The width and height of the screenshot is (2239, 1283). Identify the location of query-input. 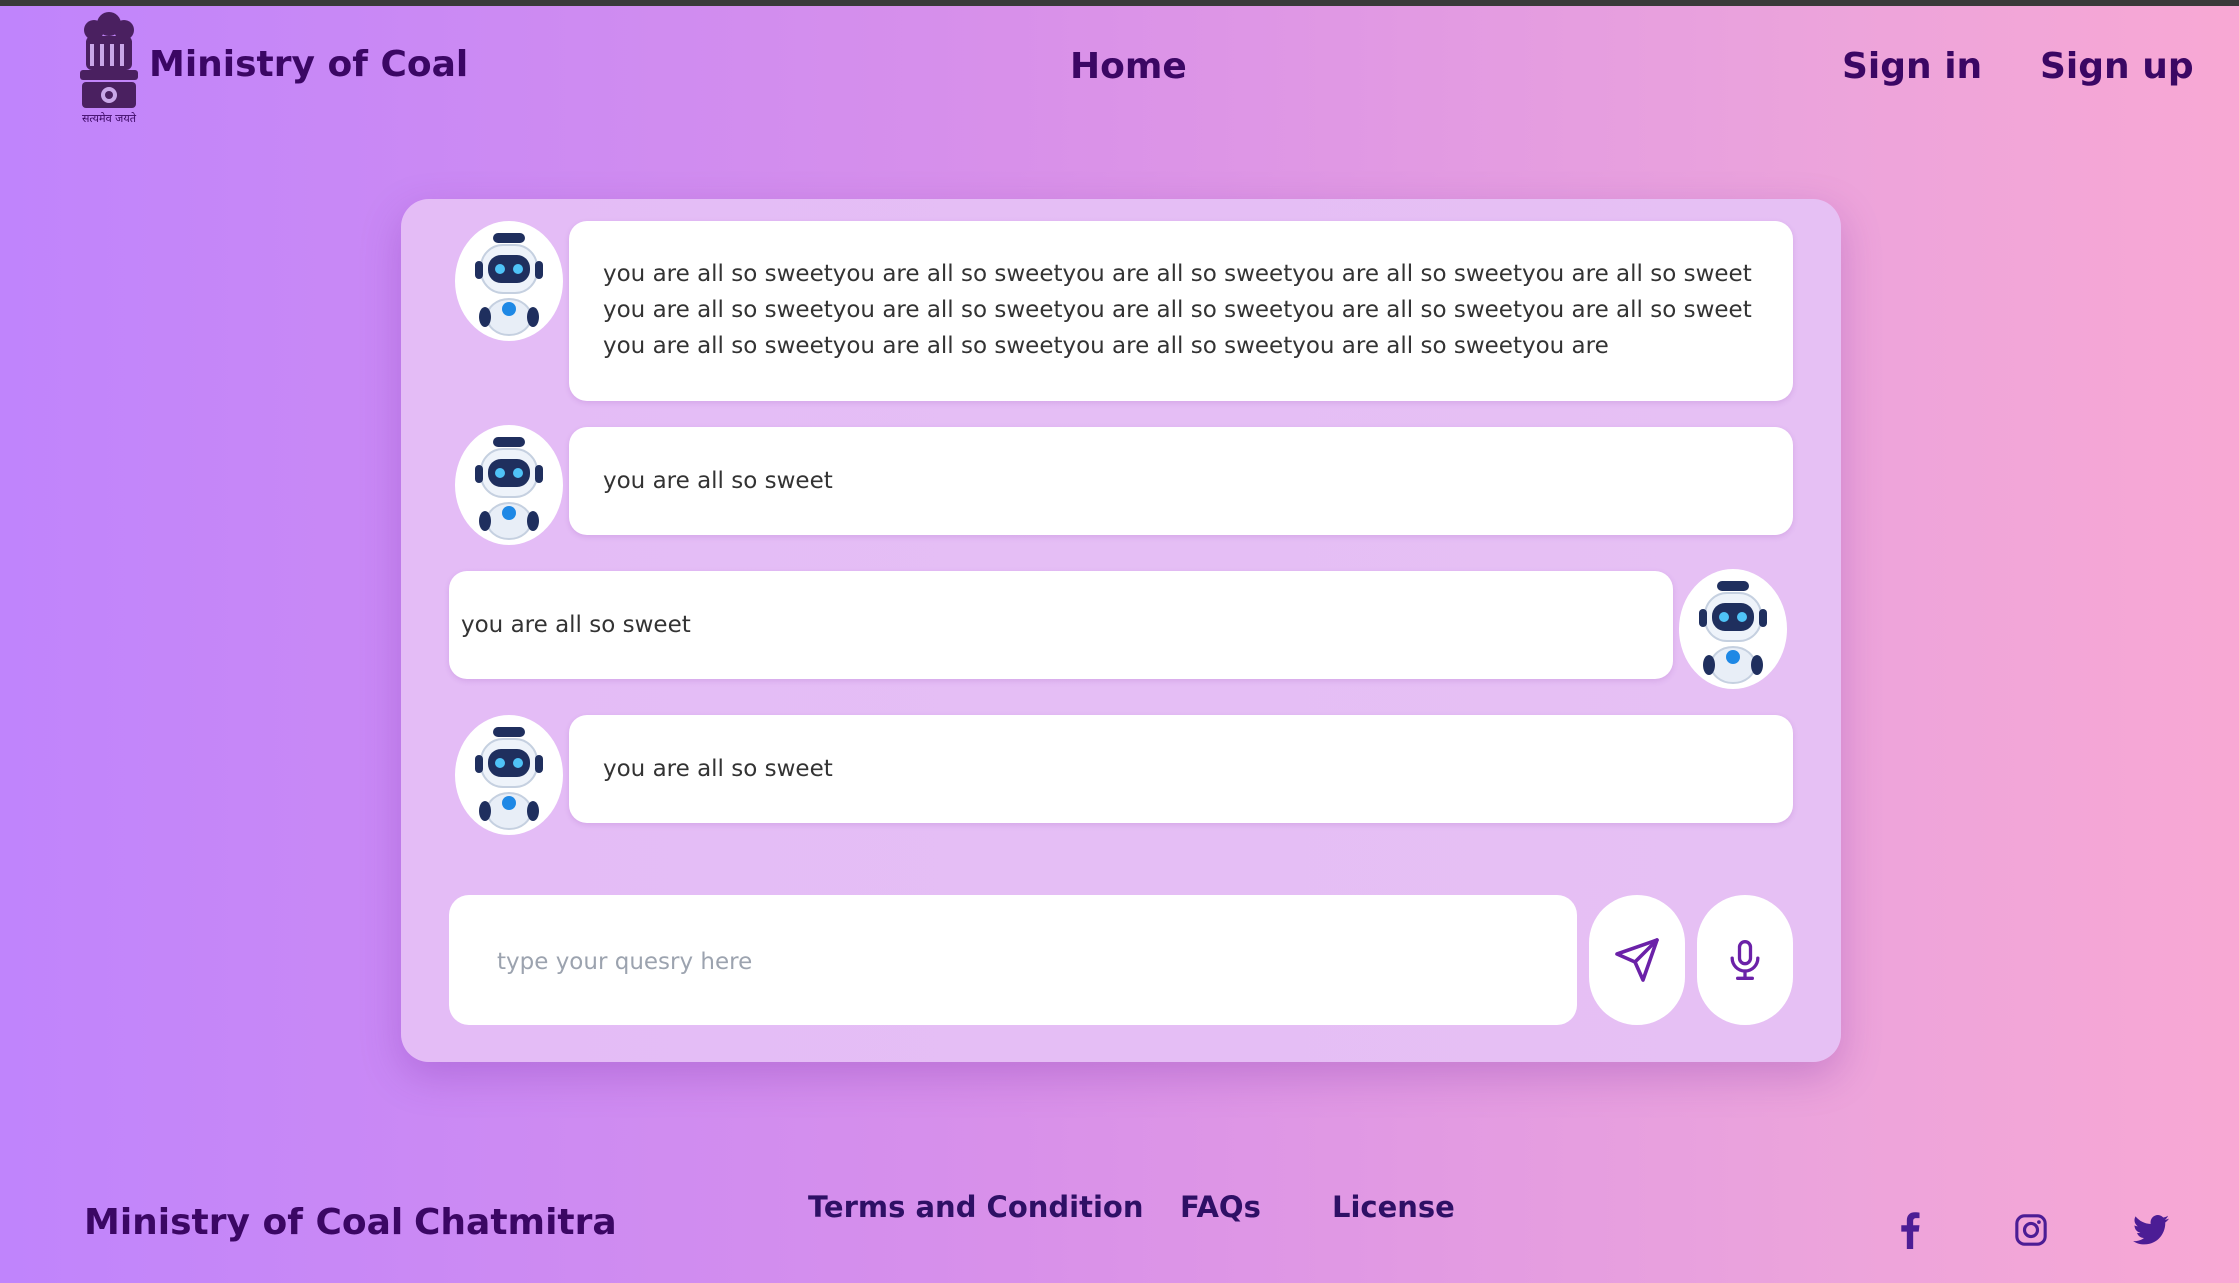
(1017, 962).